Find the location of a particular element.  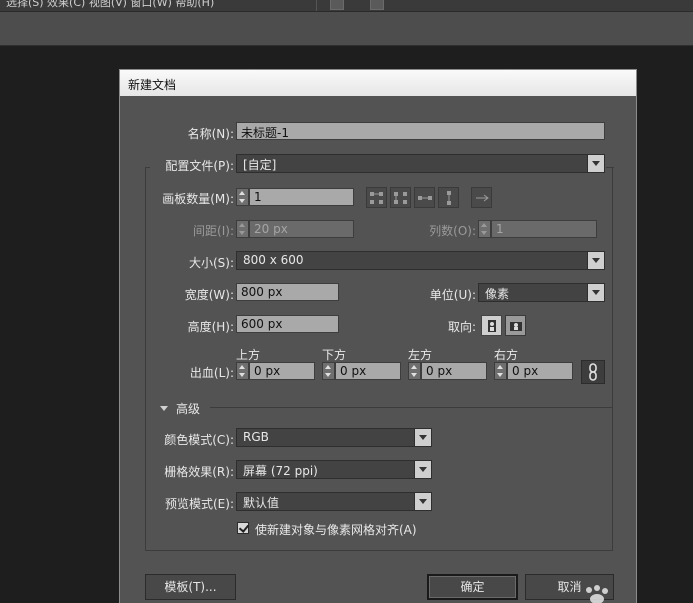

chain-link-icon is located at coordinates (593, 372).